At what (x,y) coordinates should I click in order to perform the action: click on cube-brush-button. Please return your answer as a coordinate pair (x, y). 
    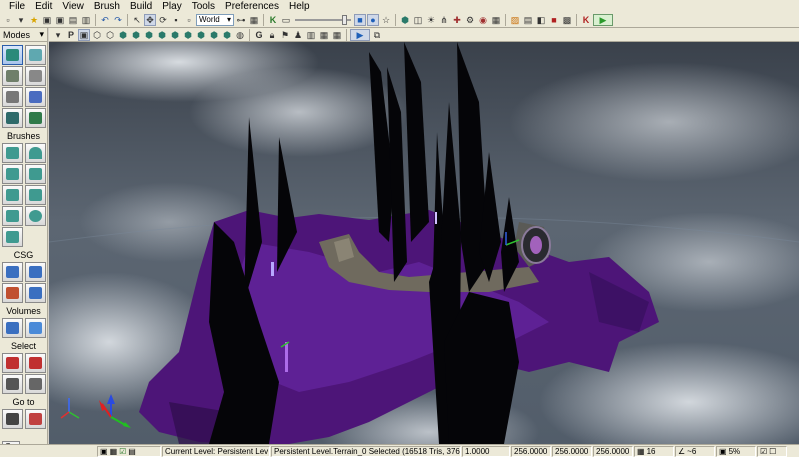
    Looking at the image, I should click on (12, 153).